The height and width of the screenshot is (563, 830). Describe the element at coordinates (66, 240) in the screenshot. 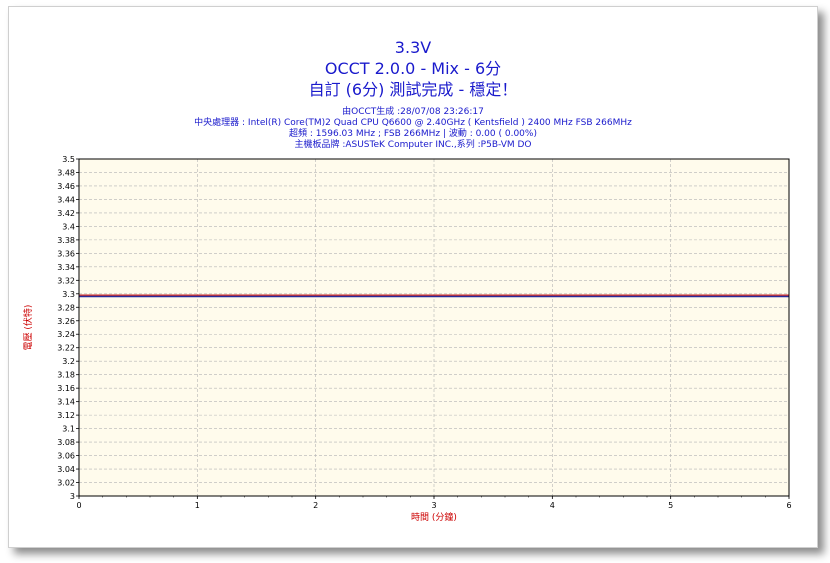

I see `y-tick-label: 3.38` at that location.